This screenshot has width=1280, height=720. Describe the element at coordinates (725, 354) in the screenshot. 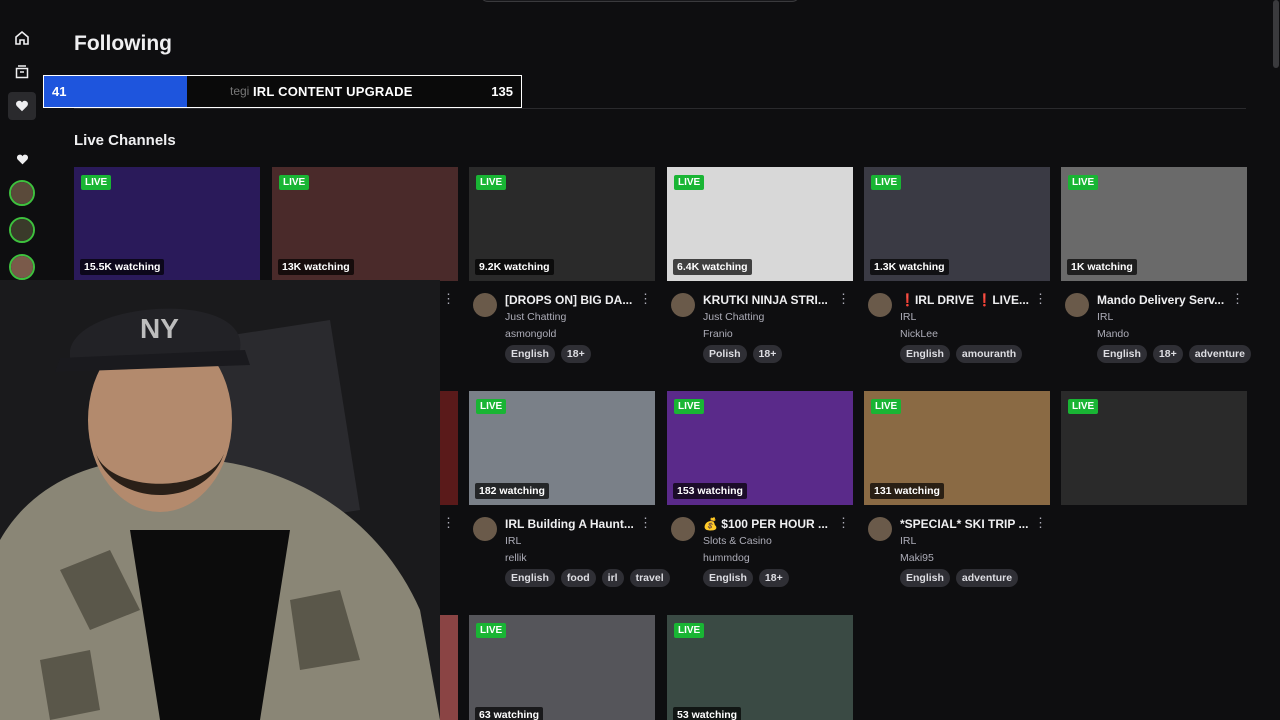

I see `stream-tag: Polish` at that location.